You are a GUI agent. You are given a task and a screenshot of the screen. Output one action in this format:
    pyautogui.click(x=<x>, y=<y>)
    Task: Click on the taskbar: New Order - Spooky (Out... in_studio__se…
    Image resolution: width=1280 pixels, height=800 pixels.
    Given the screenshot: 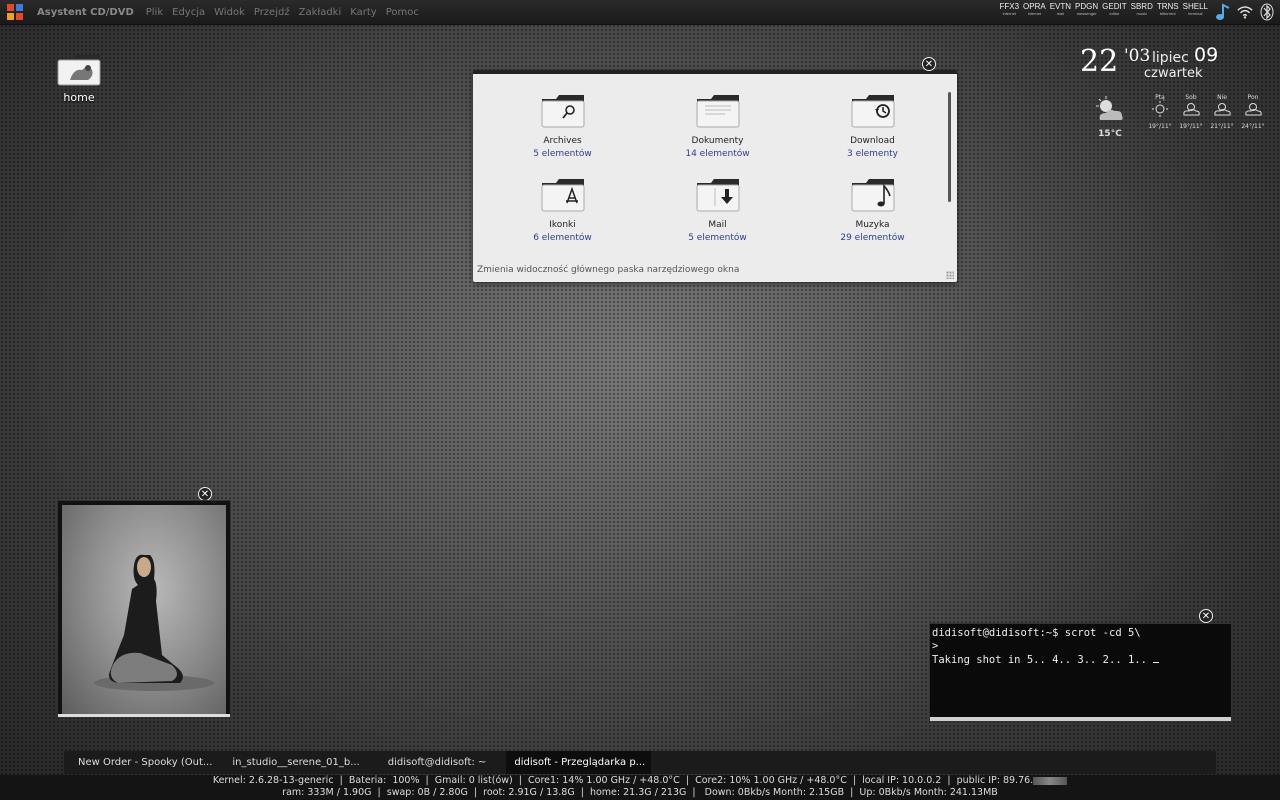 What is the action you would take?
    pyautogui.click(x=640, y=762)
    